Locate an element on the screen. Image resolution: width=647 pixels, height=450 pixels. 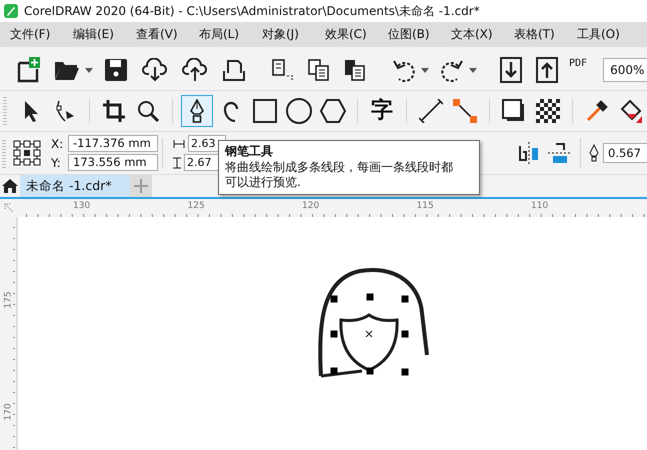
x-label: X: is located at coordinates (57, 143).